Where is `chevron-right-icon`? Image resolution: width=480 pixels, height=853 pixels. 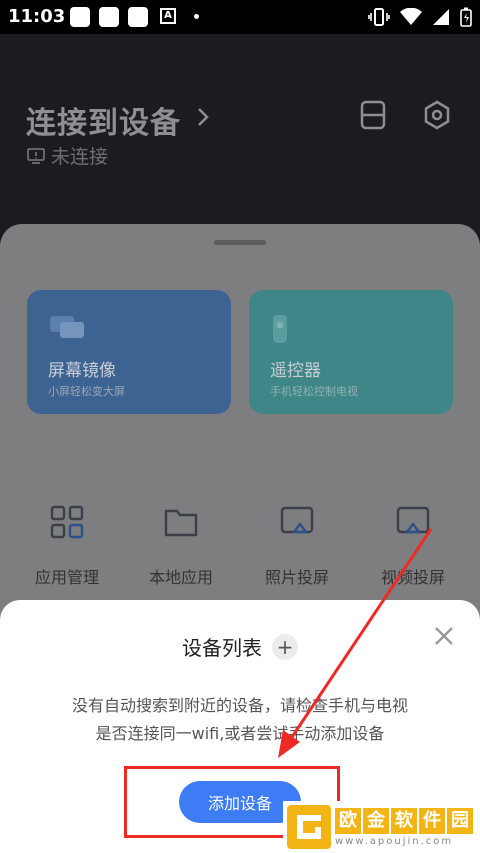
chevron-right-icon is located at coordinates (203, 117).